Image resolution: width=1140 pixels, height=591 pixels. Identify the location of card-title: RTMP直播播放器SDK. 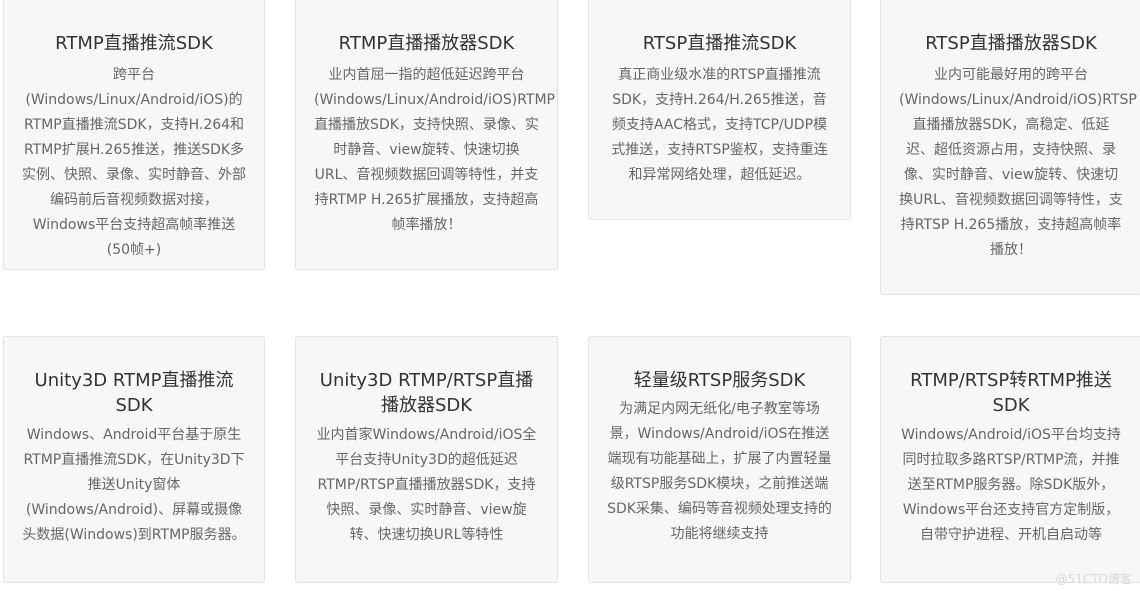
(426, 43).